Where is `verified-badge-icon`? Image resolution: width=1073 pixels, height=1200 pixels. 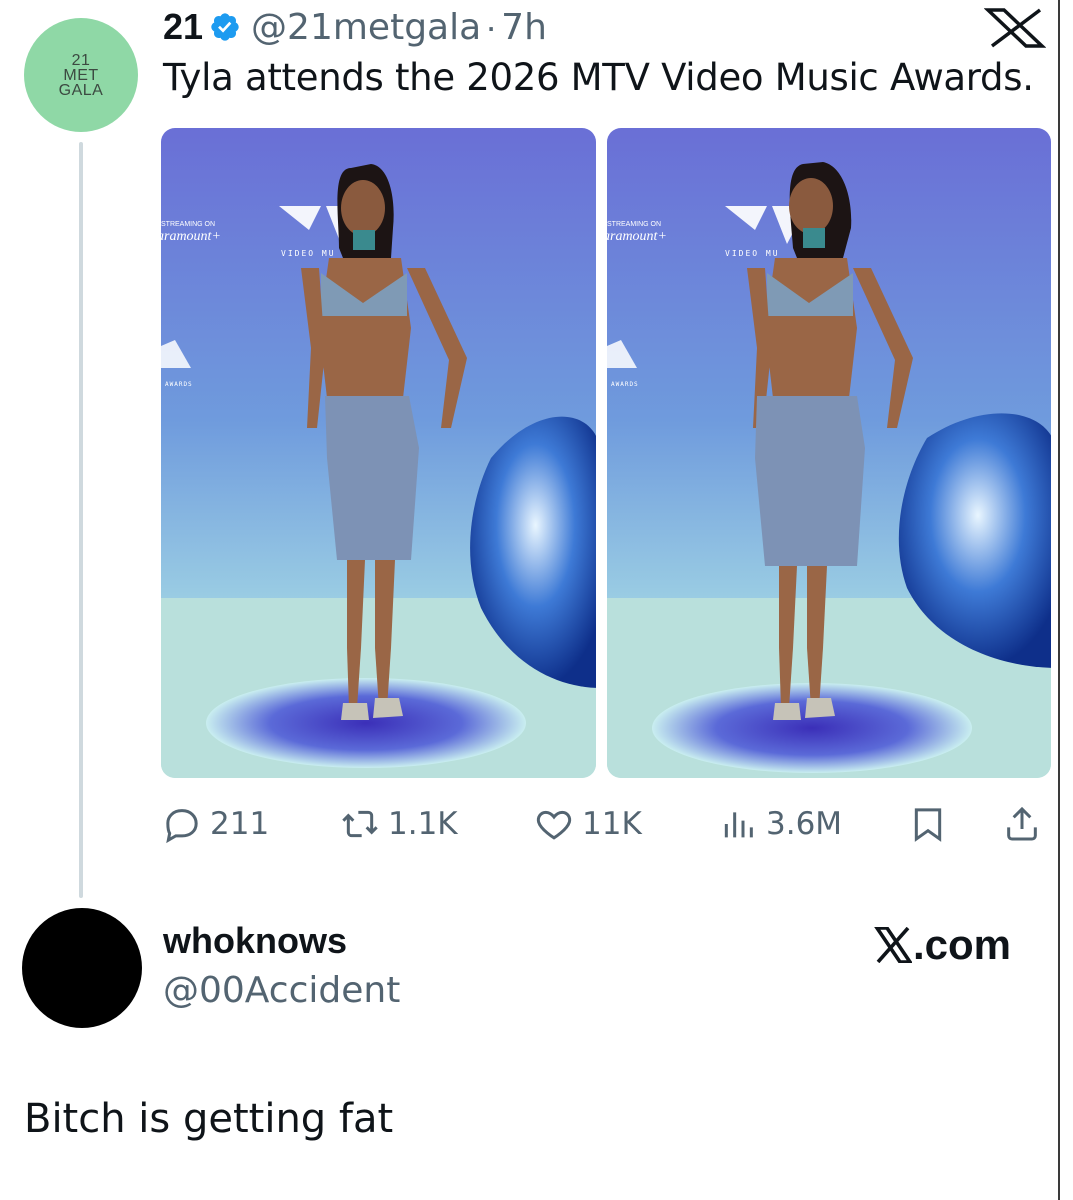 verified-badge-icon is located at coordinates (225, 27).